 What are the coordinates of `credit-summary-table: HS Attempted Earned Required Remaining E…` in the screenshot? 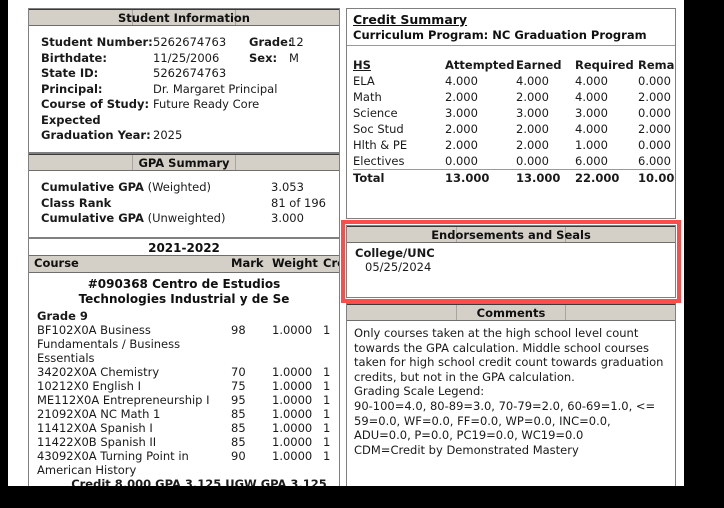 It's located at (511, 116).